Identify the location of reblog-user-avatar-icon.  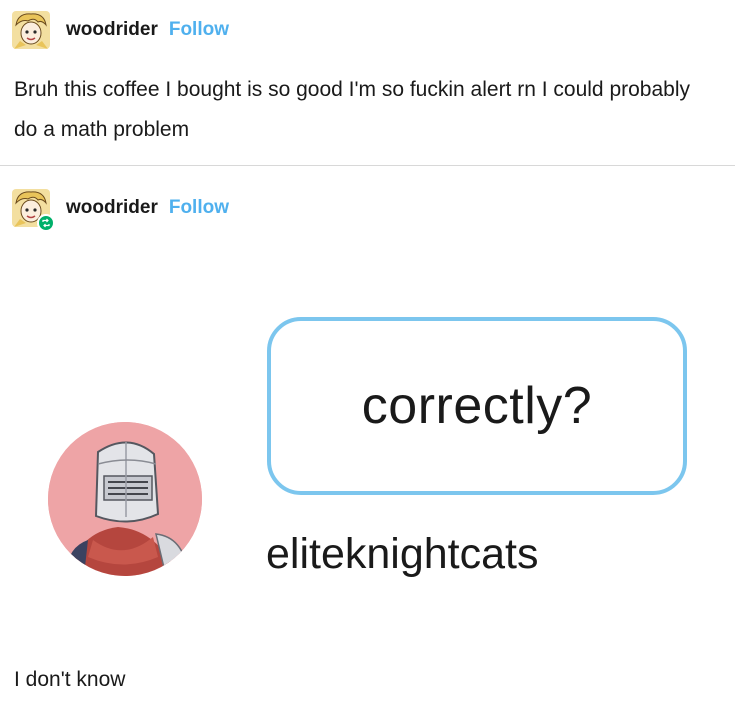
(33, 210).